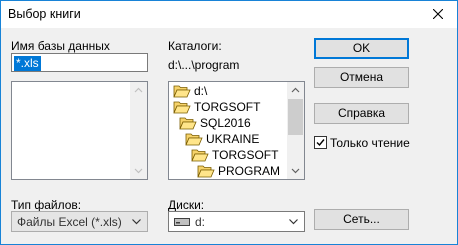 The image size is (458, 245). I want to click on filetype-label: Тип файлов:, so click(46, 205).